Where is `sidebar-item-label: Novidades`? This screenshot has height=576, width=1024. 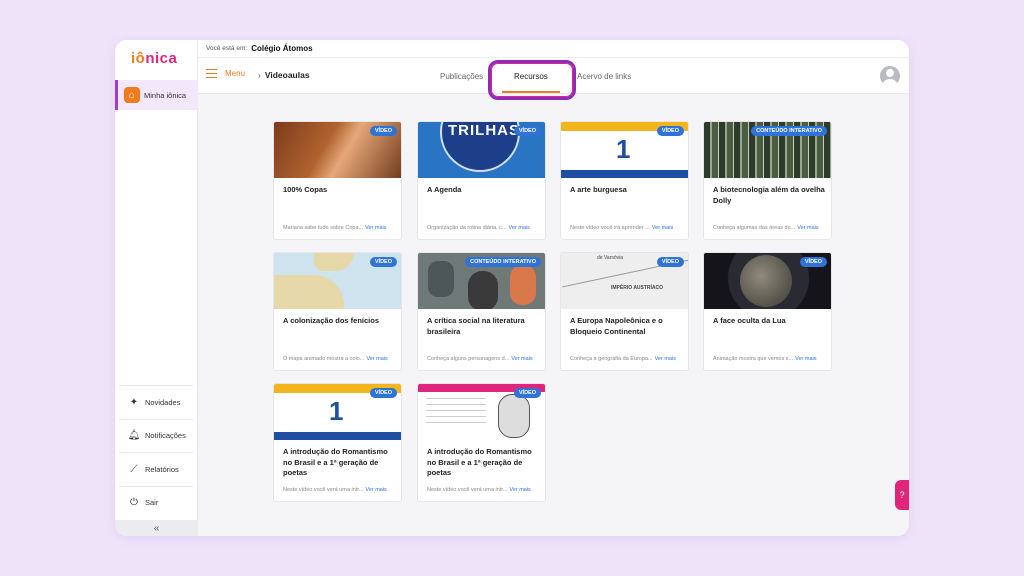 sidebar-item-label: Novidades is located at coordinates (163, 402).